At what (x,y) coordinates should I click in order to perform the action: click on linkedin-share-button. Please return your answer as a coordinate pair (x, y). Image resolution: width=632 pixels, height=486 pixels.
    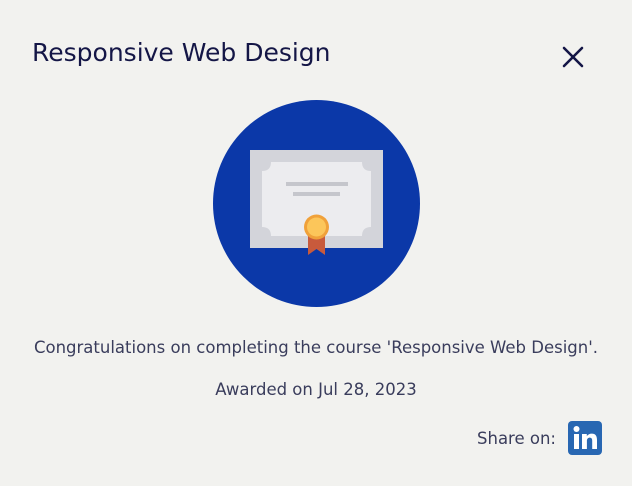
    Looking at the image, I should click on (585, 438).